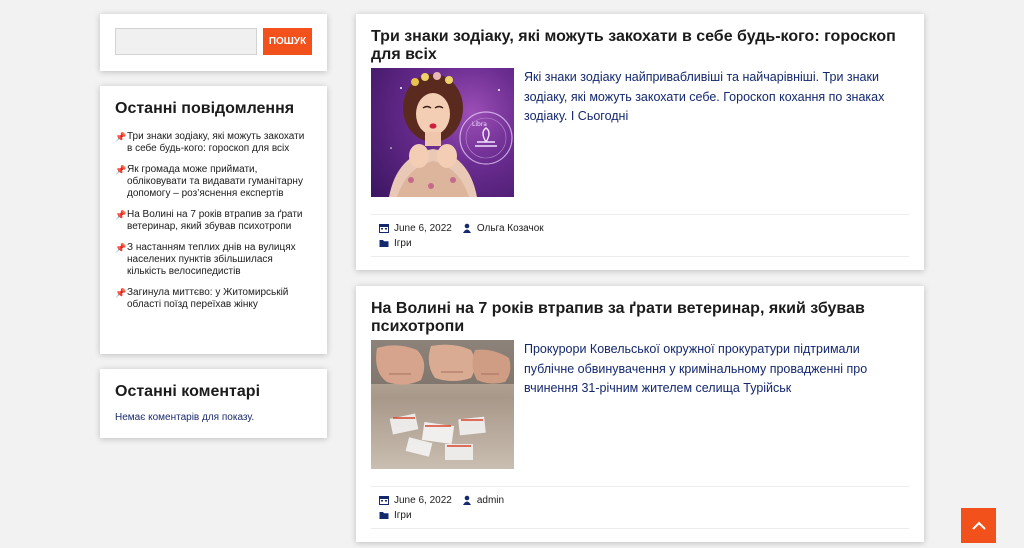  Describe the element at coordinates (451, 134) in the screenshot. I see `zodiac-woman-illustration: Libra` at that location.